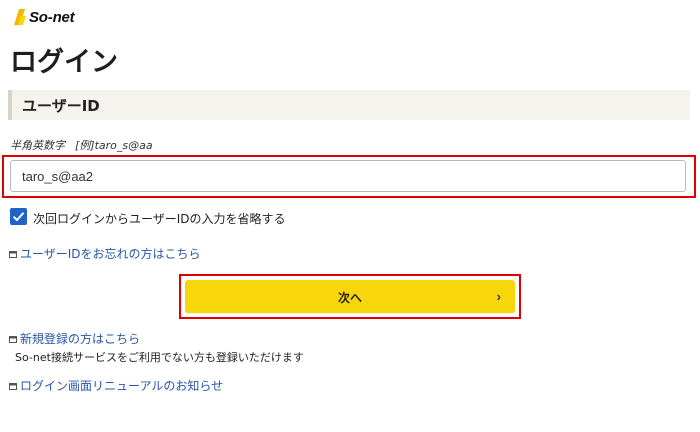 This screenshot has width=700, height=432. What do you see at coordinates (64, 62) in the screenshot?
I see `page-title: ログイン` at bounding box center [64, 62].